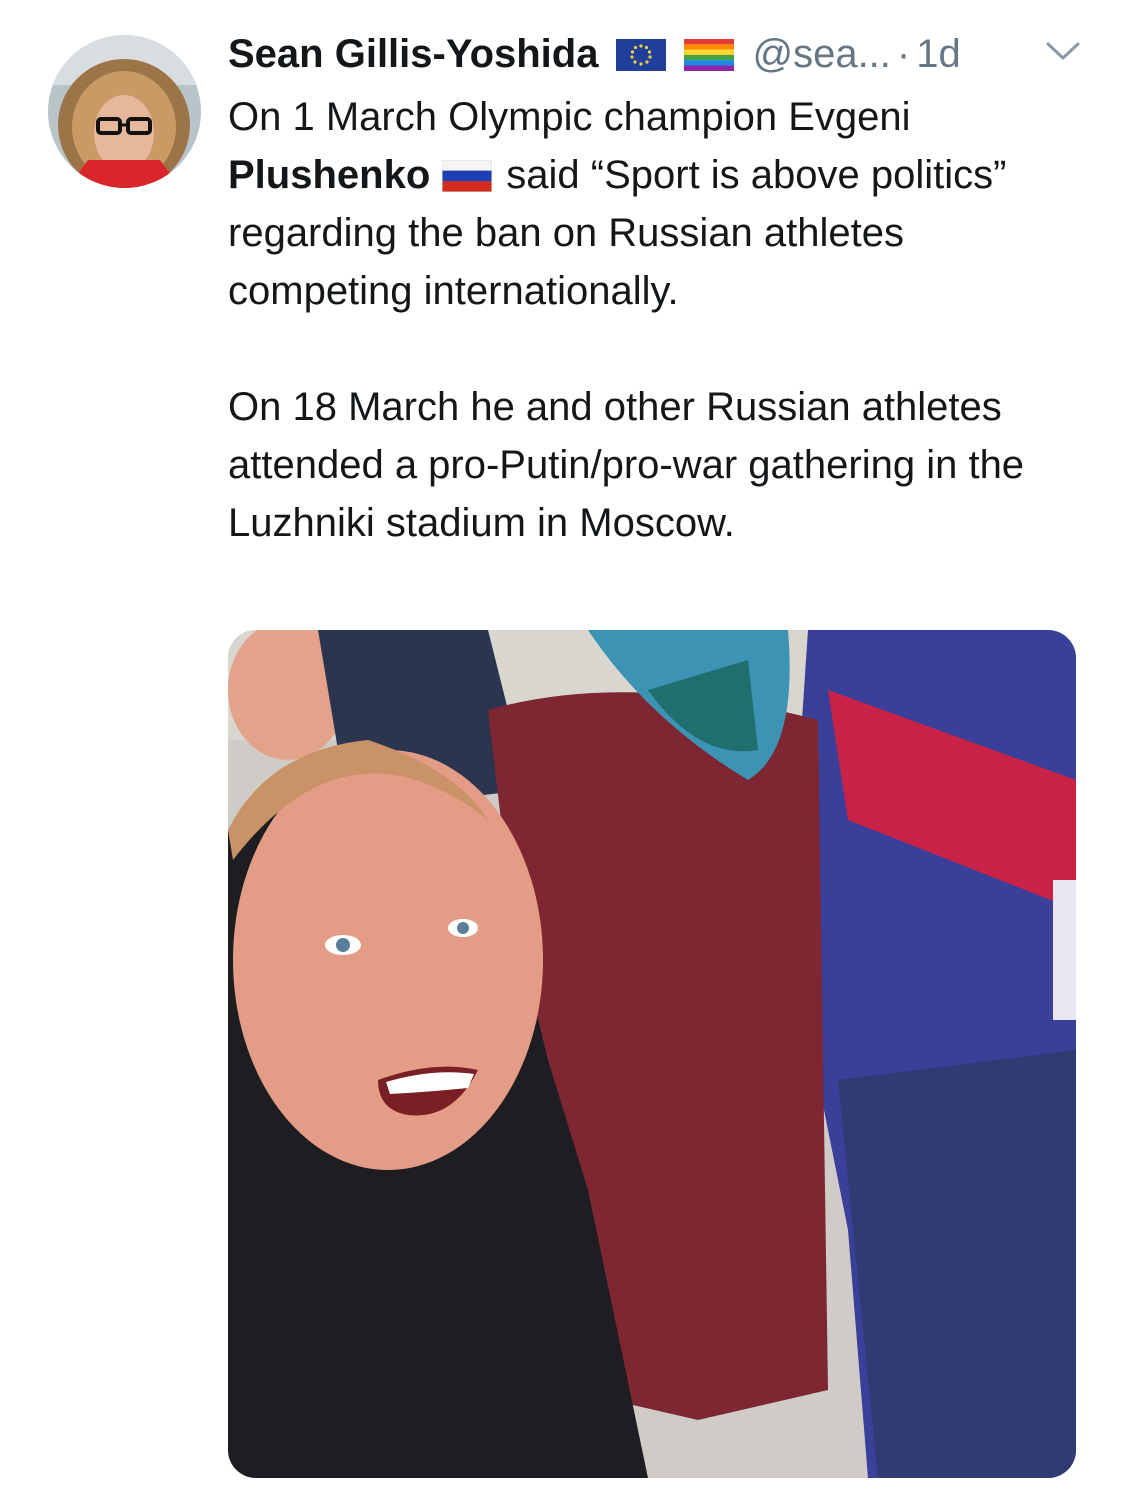 The image size is (1125, 1494). I want to click on timestamp: 1d, so click(938, 54).